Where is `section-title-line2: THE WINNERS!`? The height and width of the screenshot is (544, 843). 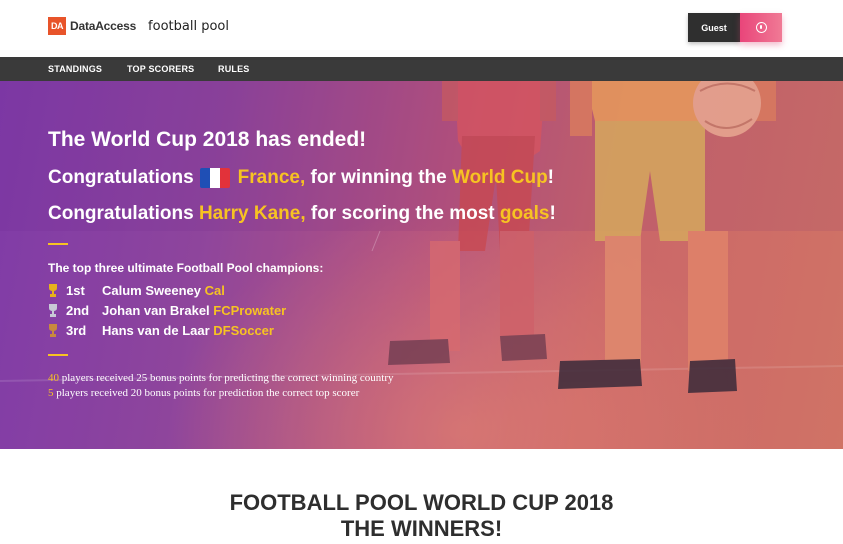 section-title-line2: THE WINNERS! is located at coordinates (421, 528).